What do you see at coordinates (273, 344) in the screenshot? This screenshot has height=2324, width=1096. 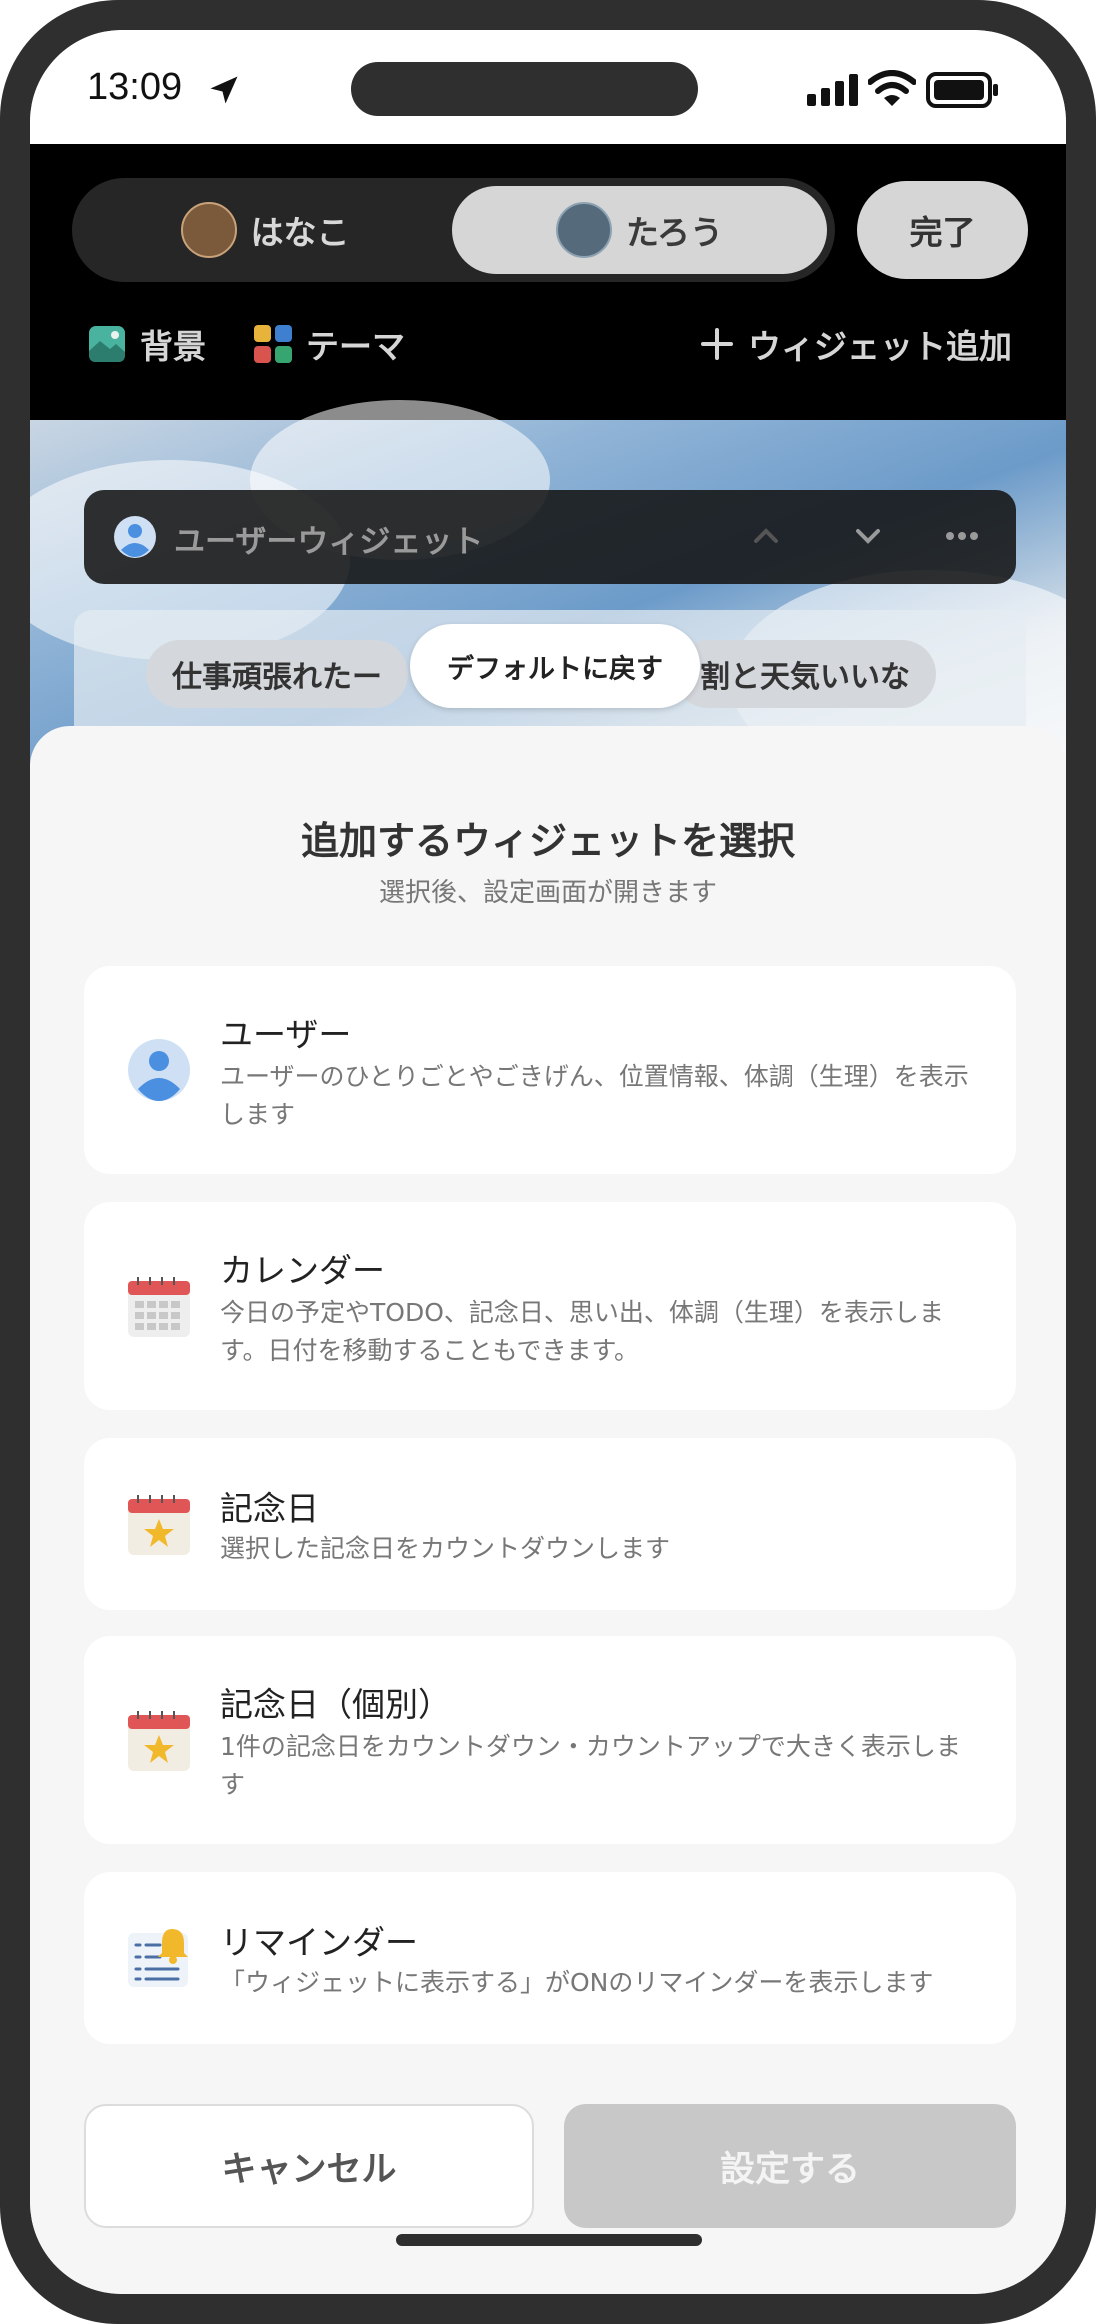 I see `palette-grid-icon` at bounding box center [273, 344].